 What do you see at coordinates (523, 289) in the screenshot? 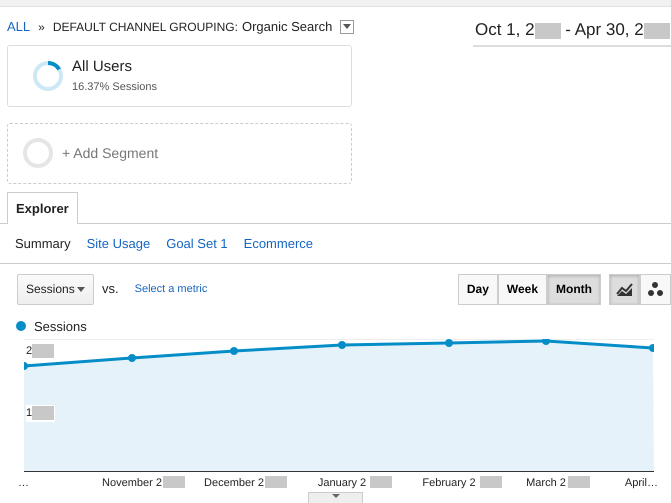
I see `period-button: Week` at bounding box center [523, 289].